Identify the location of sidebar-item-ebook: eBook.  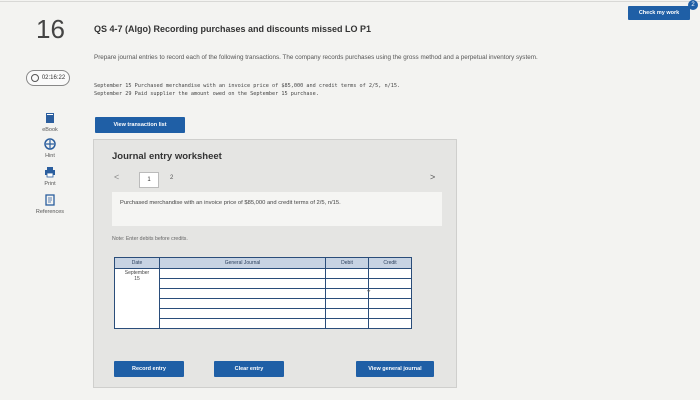
(50, 122).